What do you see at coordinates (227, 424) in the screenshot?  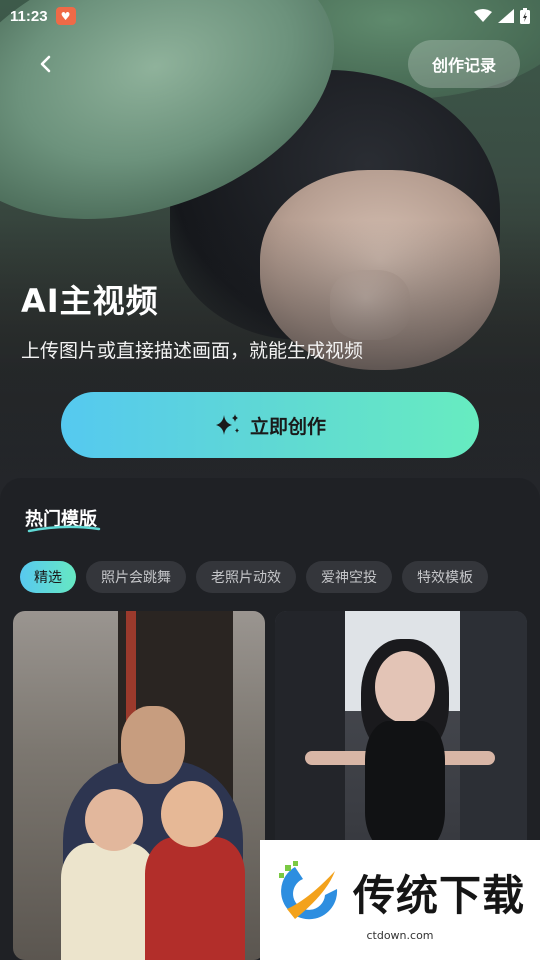 I see `sparkle-icon` at bounding box center [227, 424].